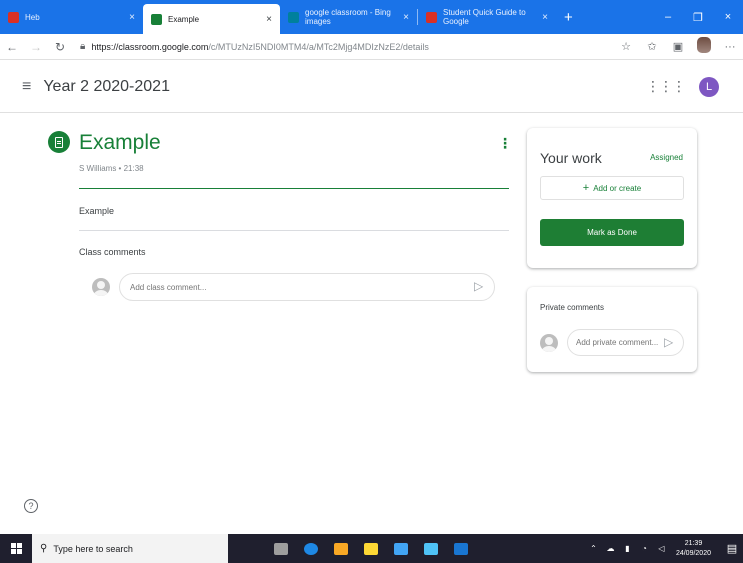  I want to click on window-close-icon: ×, so click(728, 17).